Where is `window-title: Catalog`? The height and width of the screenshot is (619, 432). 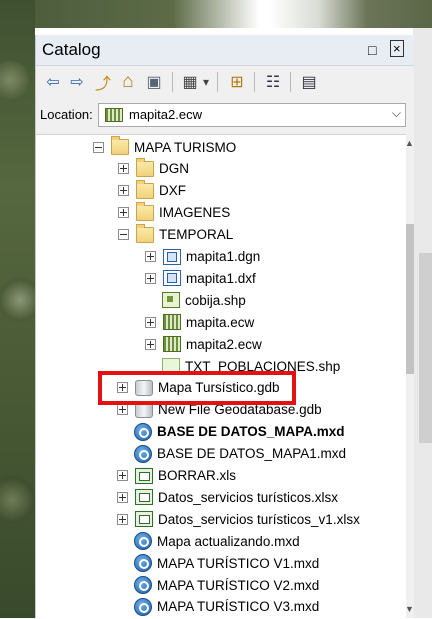
window-title: Catalog is located at coordinates (71, 49).